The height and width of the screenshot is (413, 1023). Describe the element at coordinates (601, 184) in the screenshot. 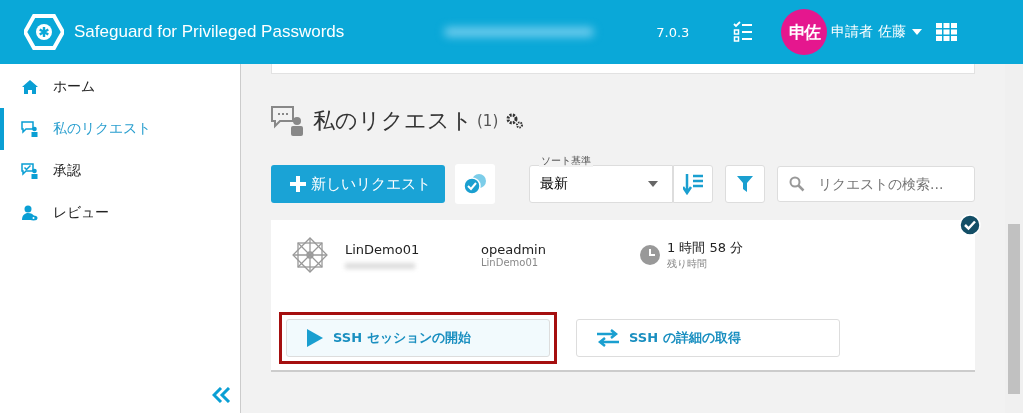

I see `sort-dropdown: 最新` at that location.